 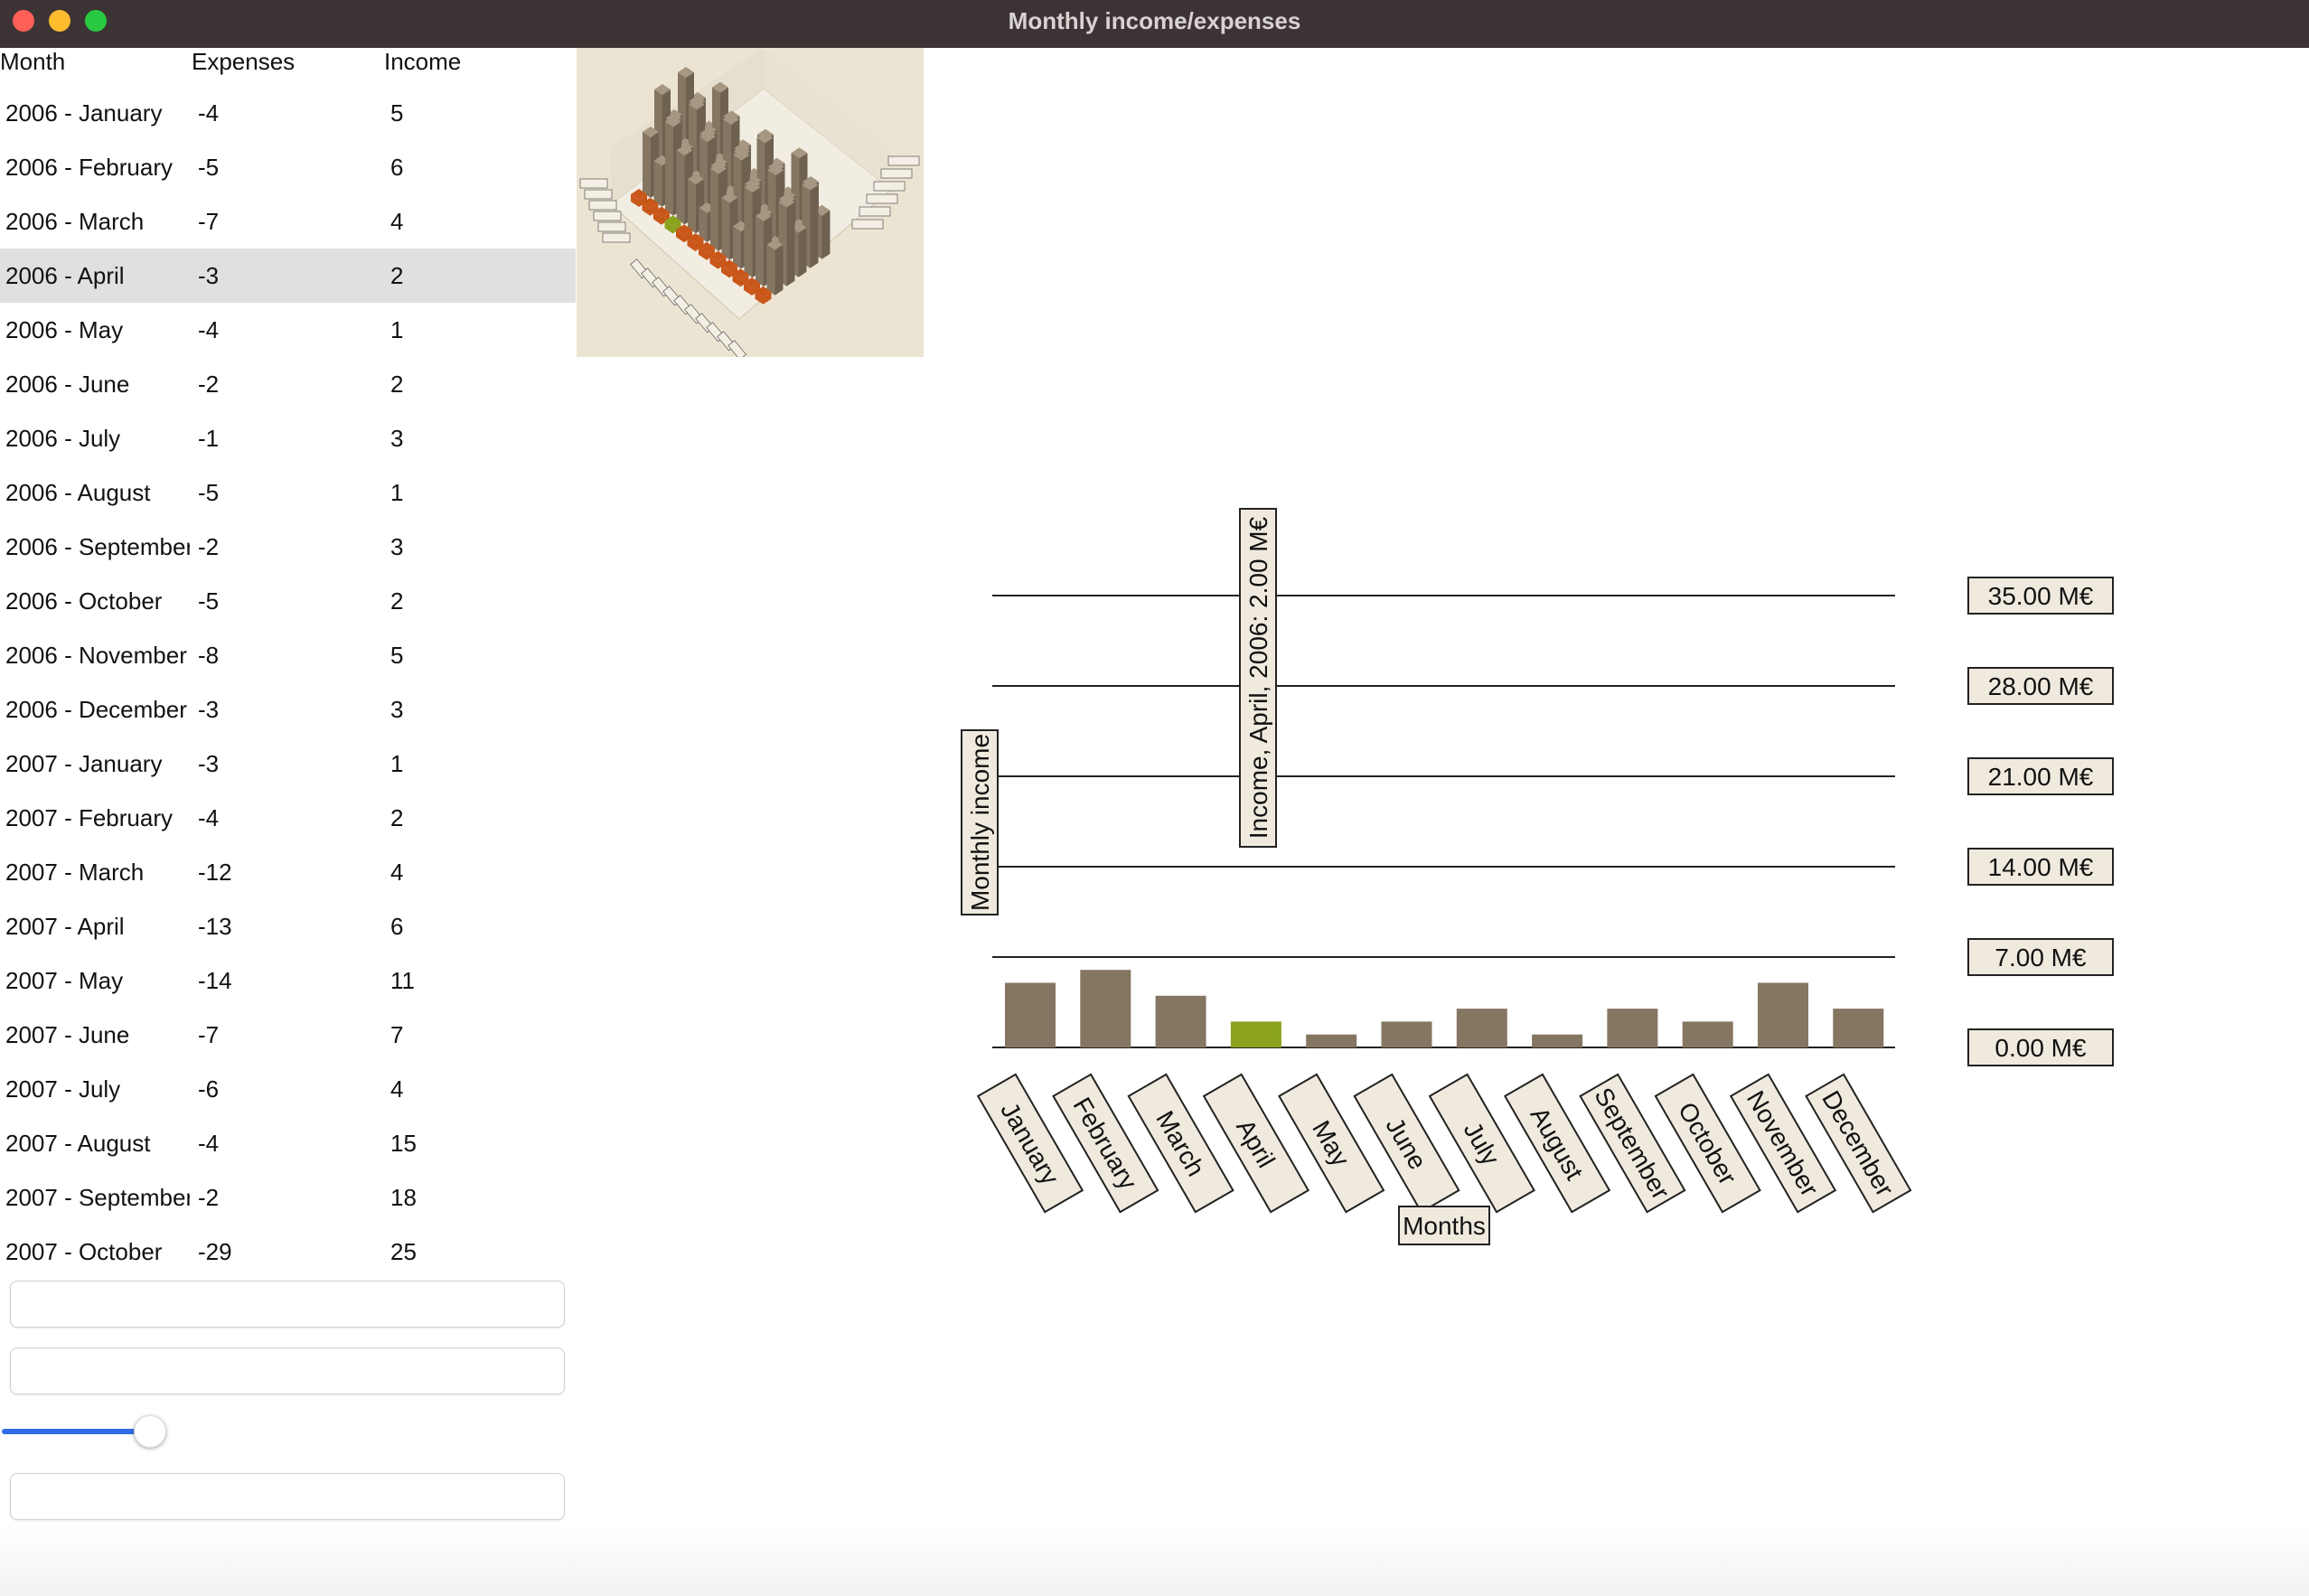 I want to click on month-cell: 2007 - July, so click(x=63, y=1089).